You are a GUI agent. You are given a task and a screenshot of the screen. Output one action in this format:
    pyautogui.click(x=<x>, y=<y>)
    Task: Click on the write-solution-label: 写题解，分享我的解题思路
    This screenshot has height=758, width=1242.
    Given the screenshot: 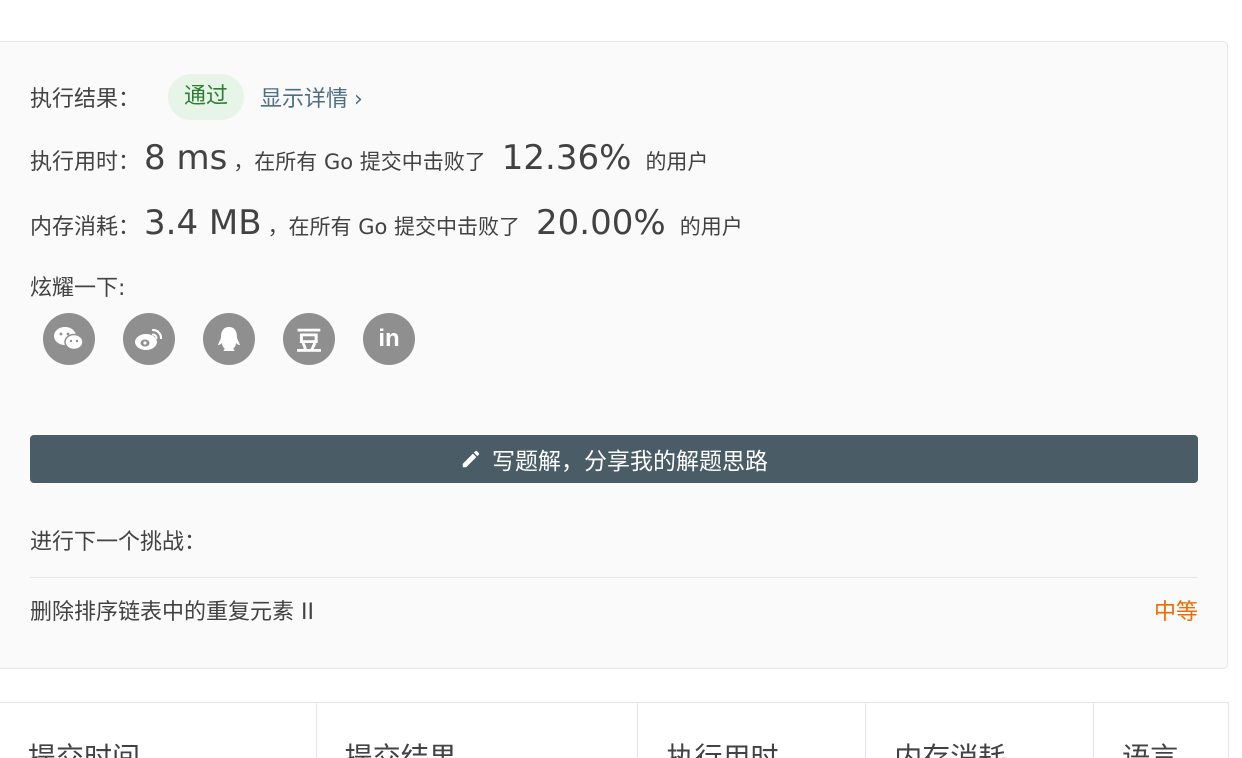 What is the action you would take?
    pyautogui.click(x=630, y=461)
    